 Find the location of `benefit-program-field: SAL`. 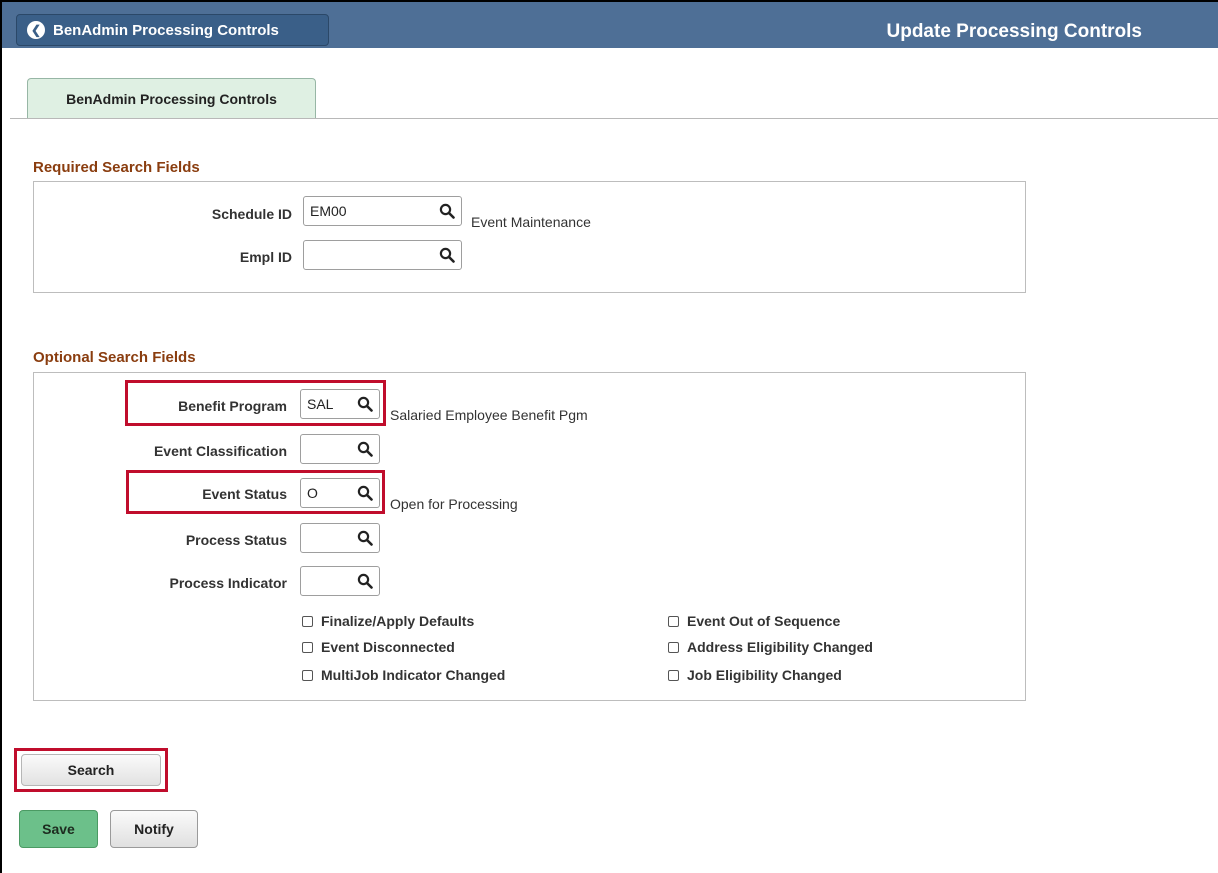

benefit-program-field: SAL is located at coordinates (340, 404).